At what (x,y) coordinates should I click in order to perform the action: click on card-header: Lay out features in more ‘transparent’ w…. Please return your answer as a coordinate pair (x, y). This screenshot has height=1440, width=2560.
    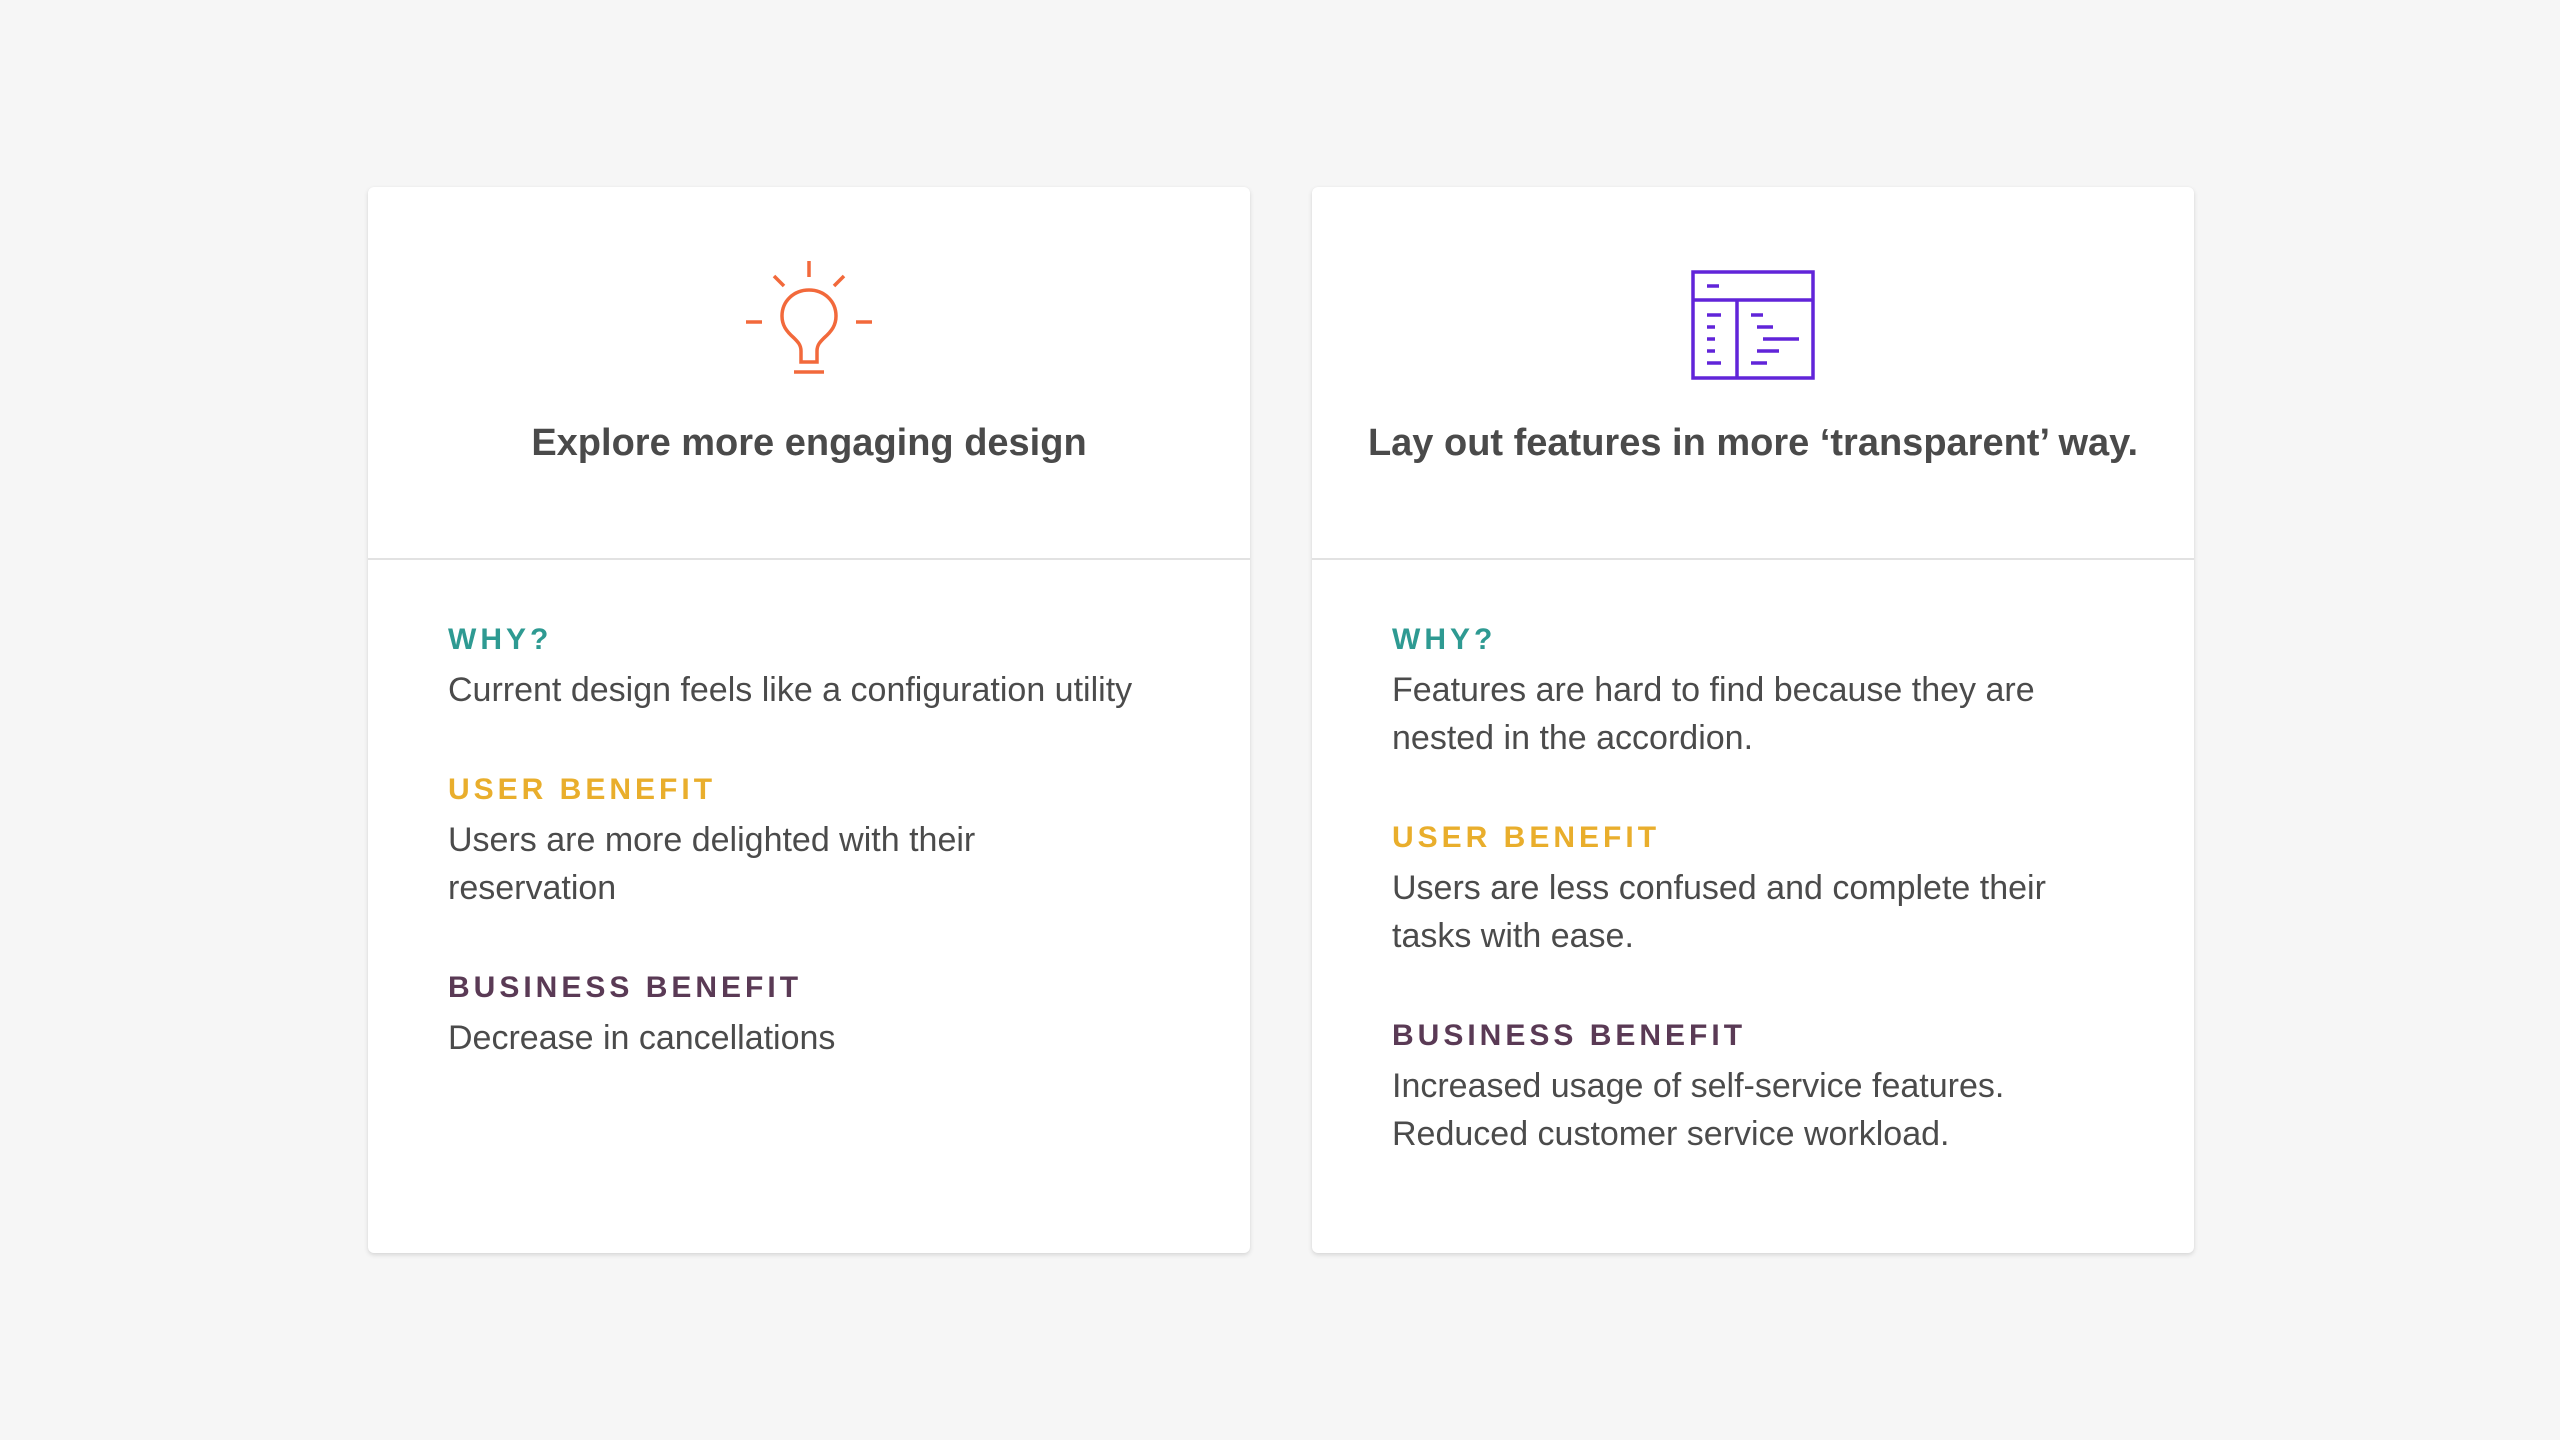
    Looking at the image, I should click on (1753, 373).